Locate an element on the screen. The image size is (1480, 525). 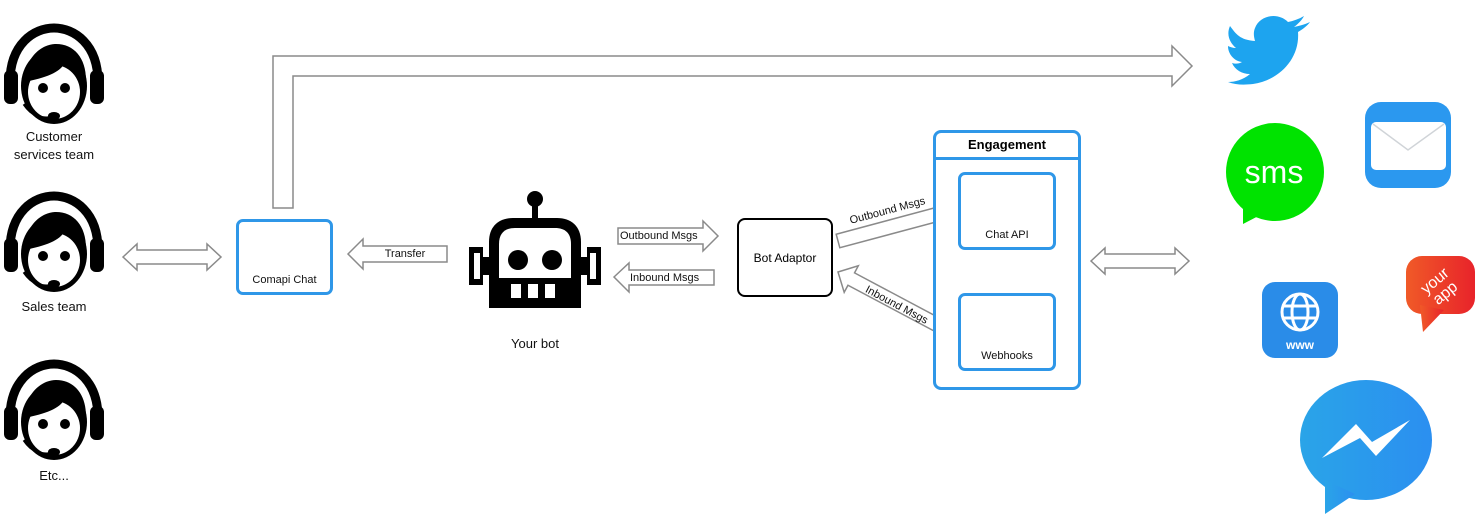
bot-adaptor-label: Bot Adaptor is located at coordinates (785, 257).